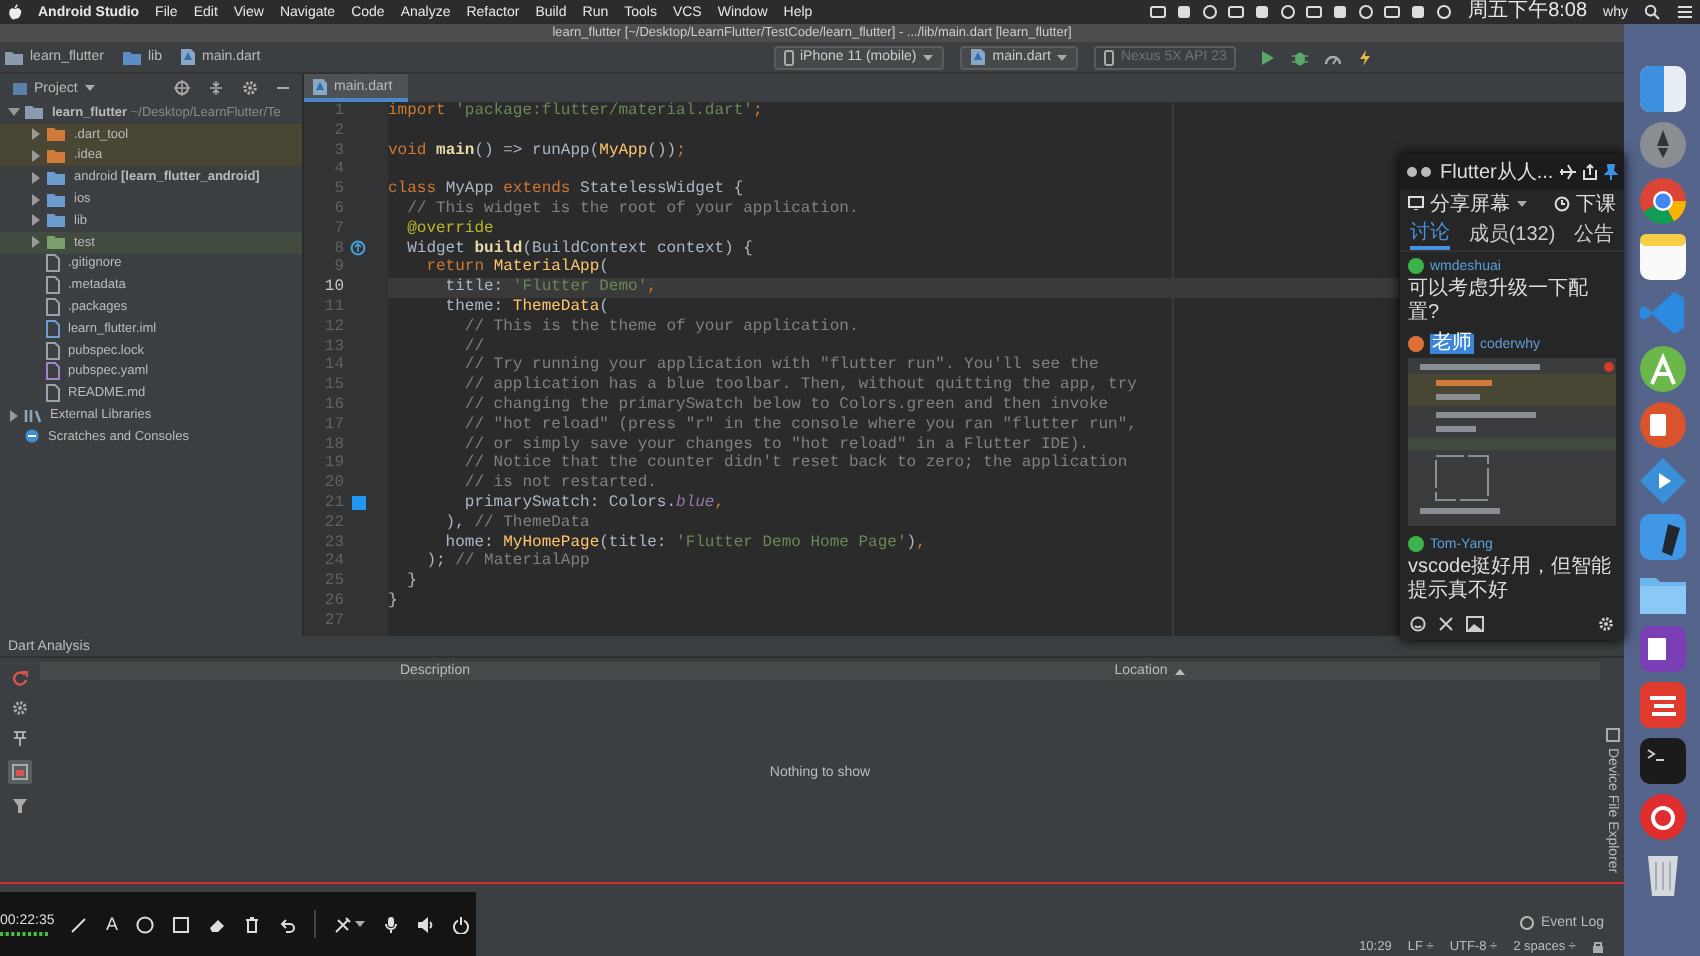  I want to click on undo-icon, so click(287, 924).